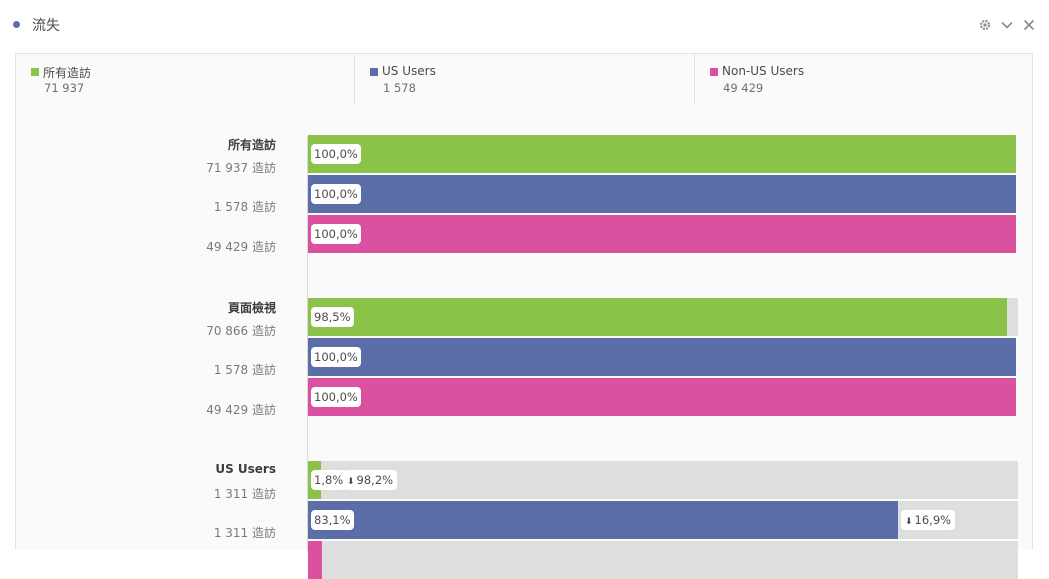 This screenshot has height=579, width=1049. I want to click on bar-track: 98,5%, so click(663, 317).